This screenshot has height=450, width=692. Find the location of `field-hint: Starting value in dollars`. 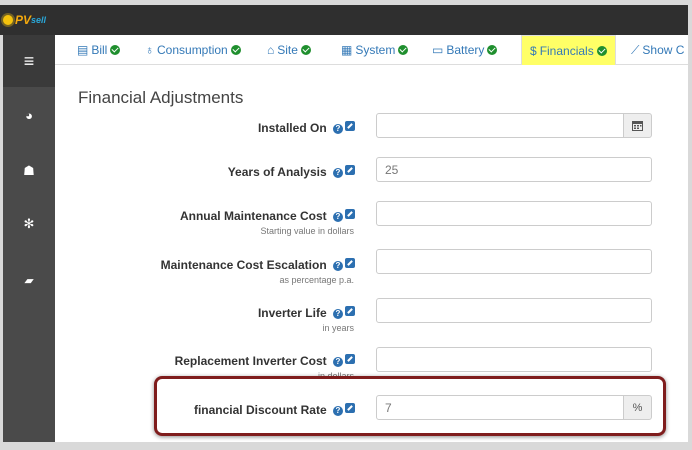

field-hint: Starting value in dollars is located at coordinates (307, 231).